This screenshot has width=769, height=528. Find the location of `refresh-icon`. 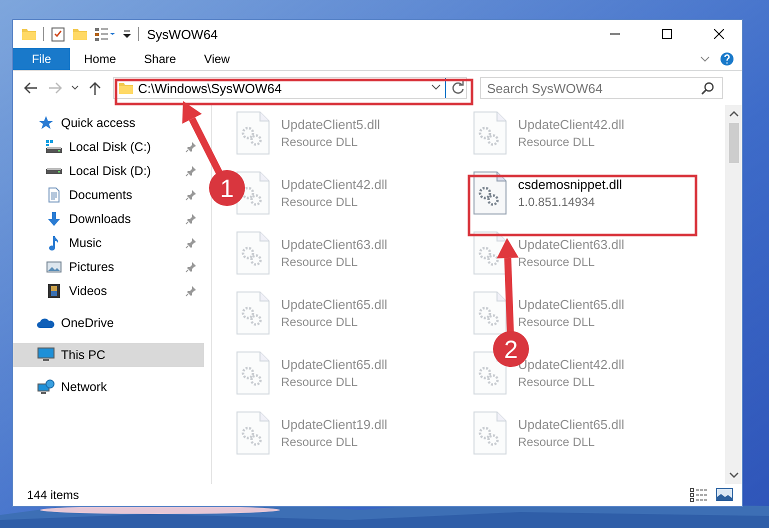

refresh-icon is located at coordinates (458, 88).